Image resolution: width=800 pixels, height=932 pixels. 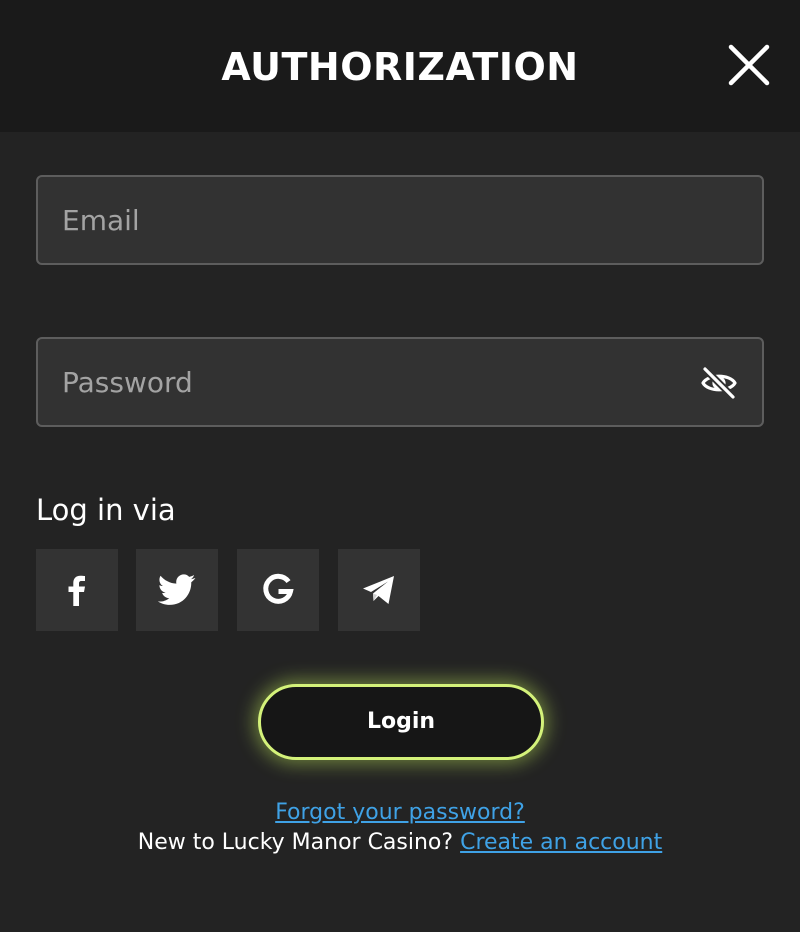 I want to click on modal-header: AUTHORIZATION, so click(x=400, y=66).